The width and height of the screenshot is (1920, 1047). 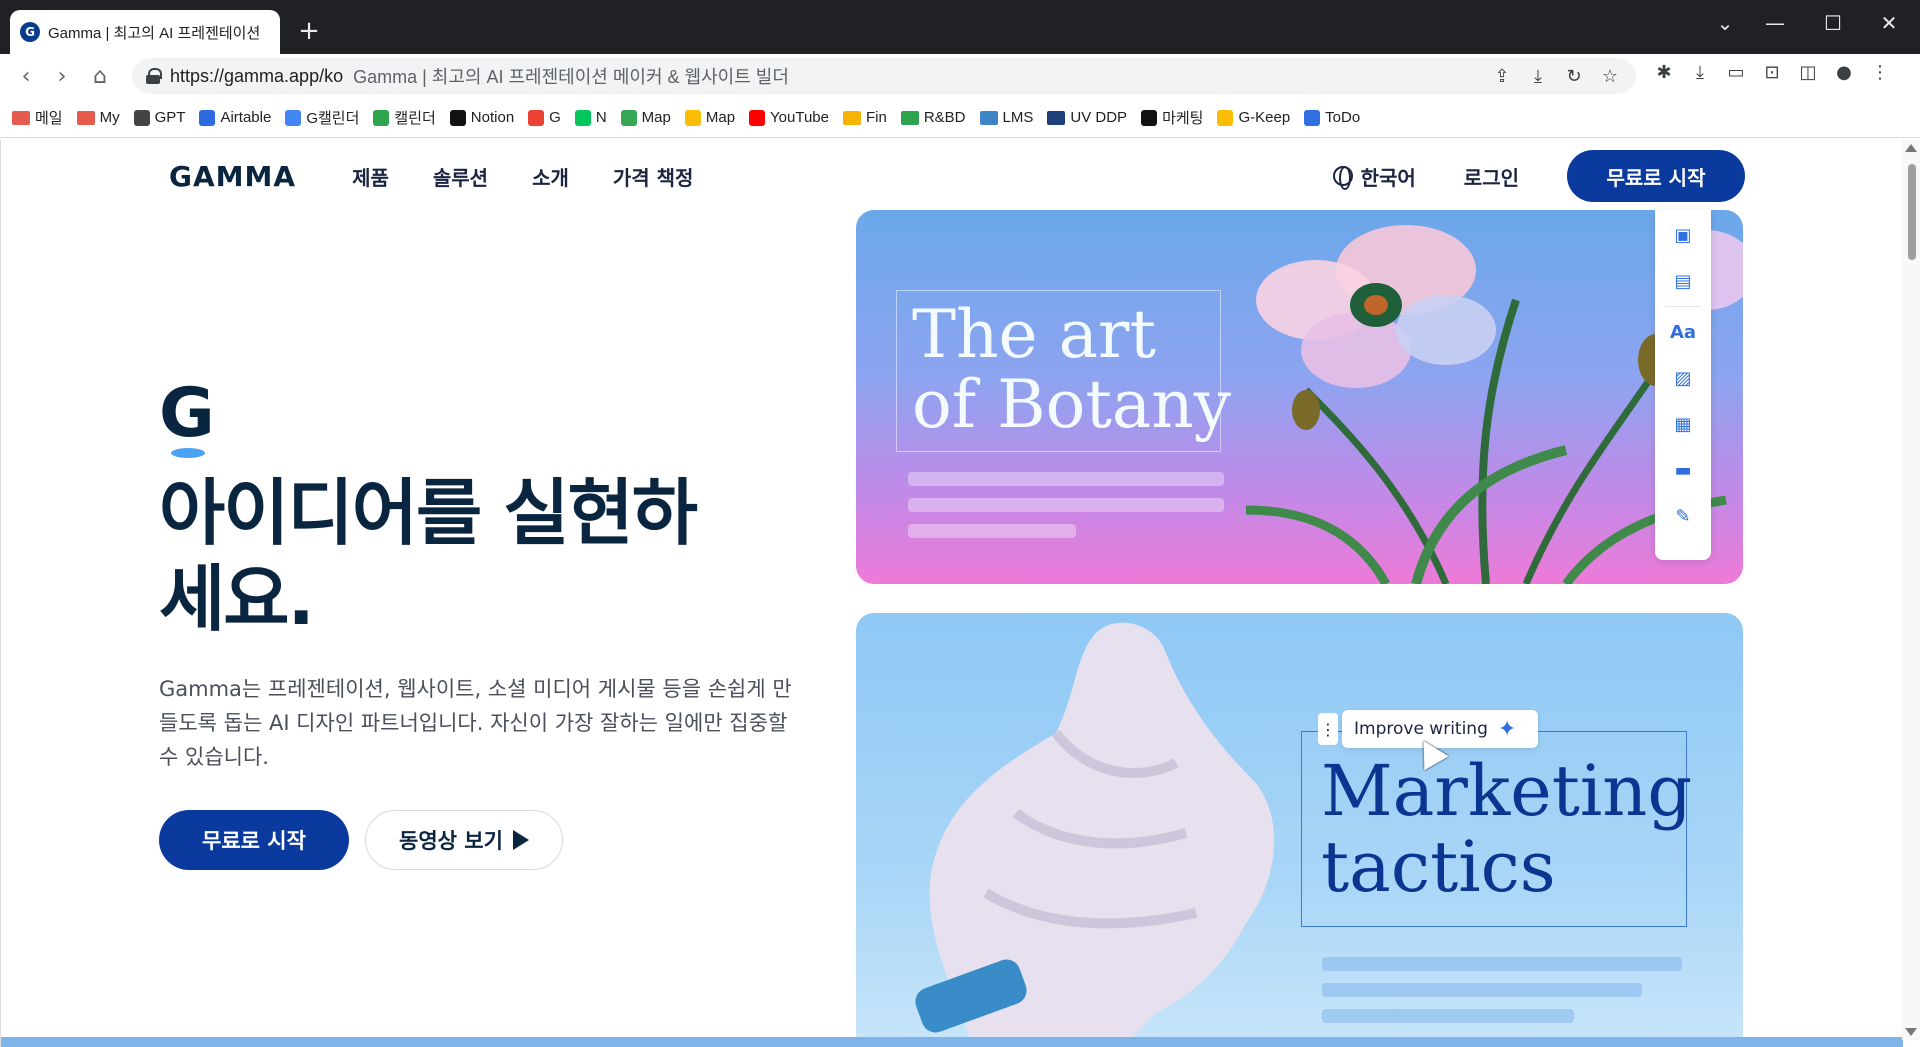 I want to click on edit-icon: ✎, so click(x=1683, y=516).